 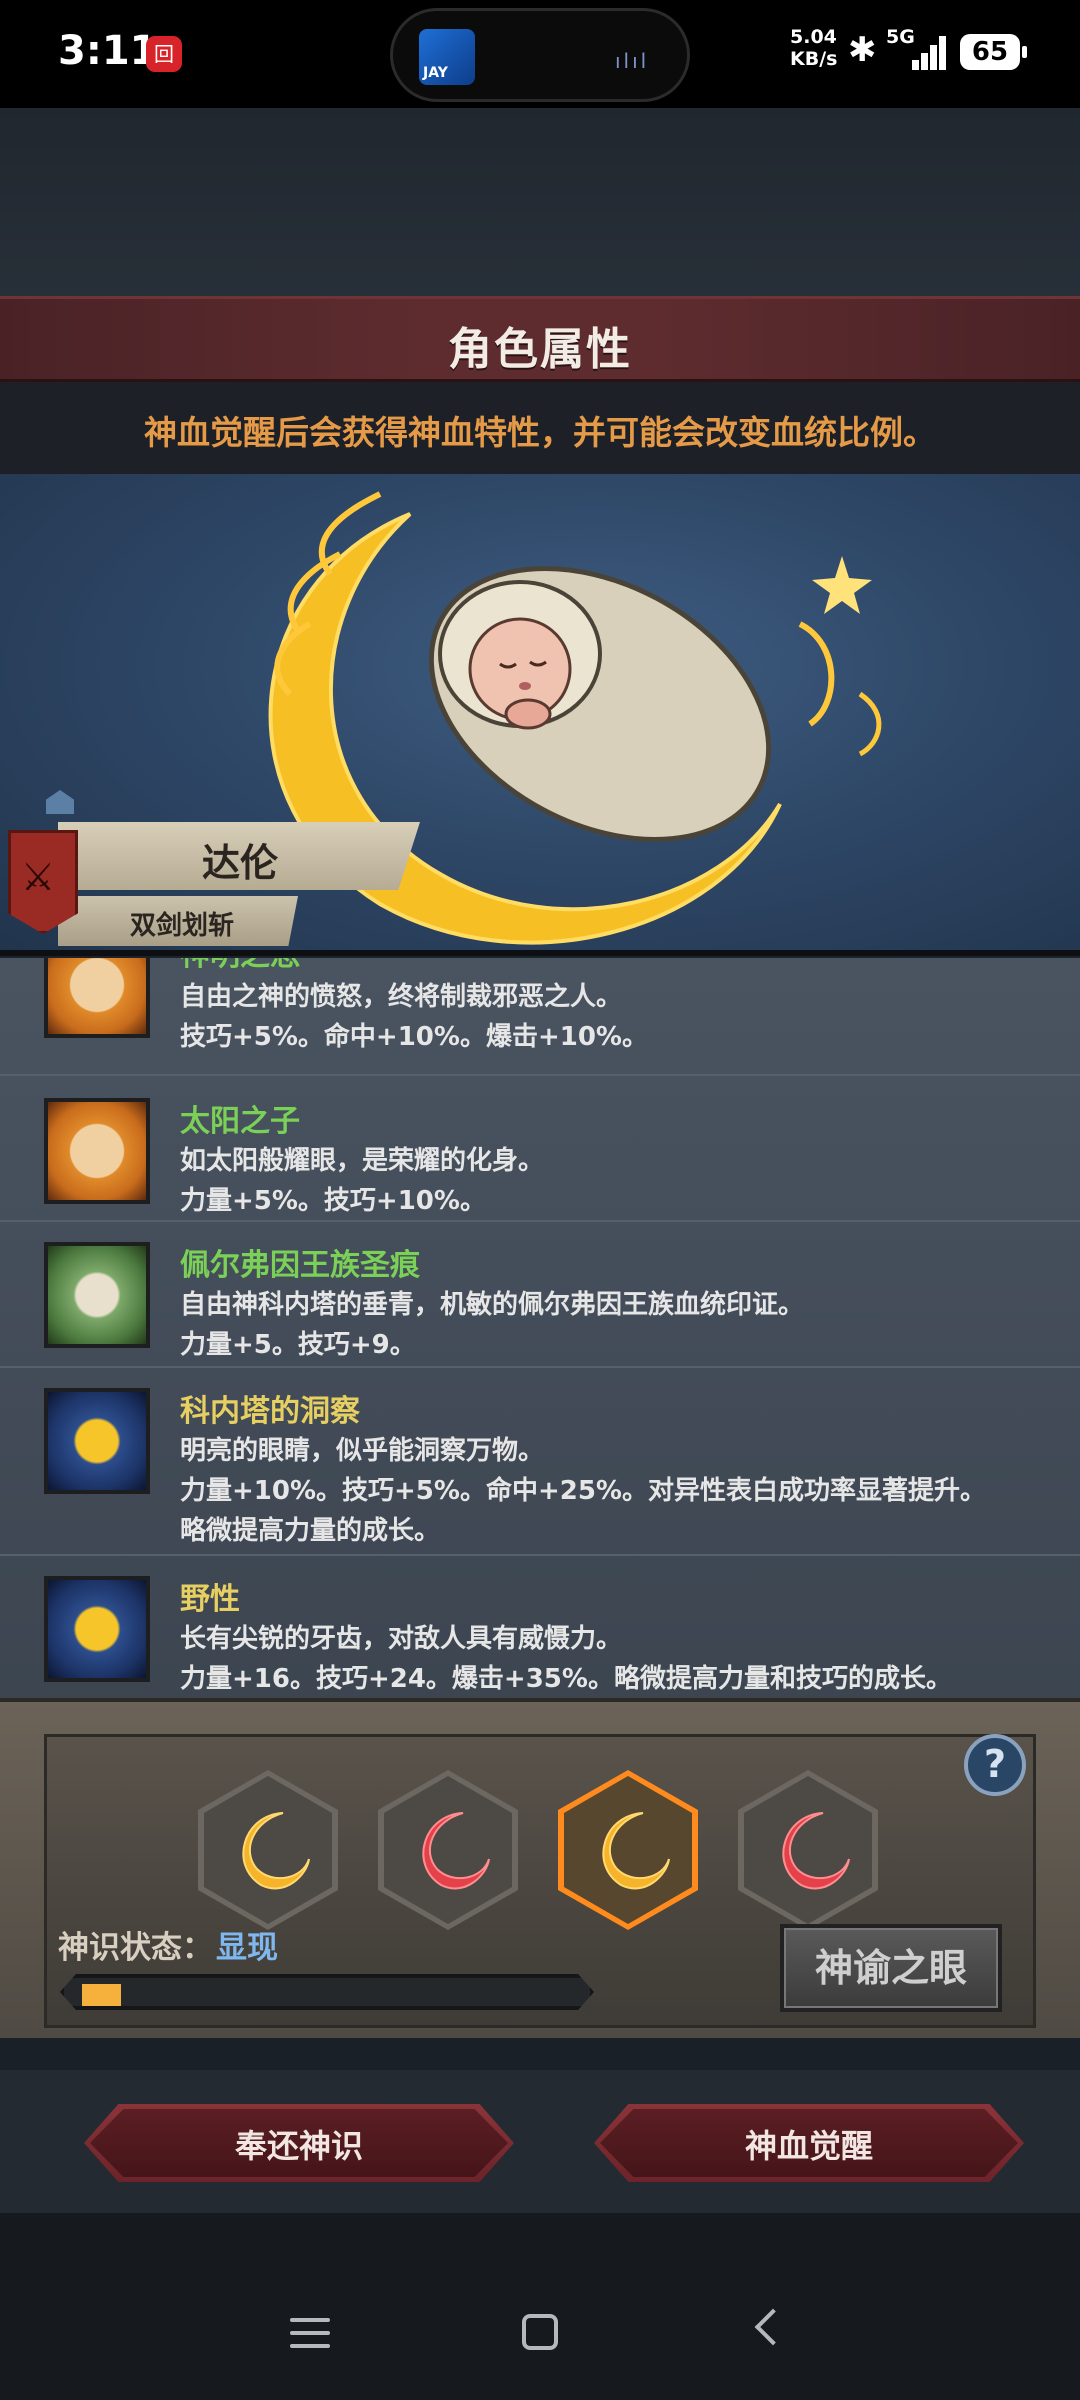 What do you see at coordinates (299, 2143) in the screenshot?
I see `return-divine-button: 奉还神识` at bounding box center [299, 2143].